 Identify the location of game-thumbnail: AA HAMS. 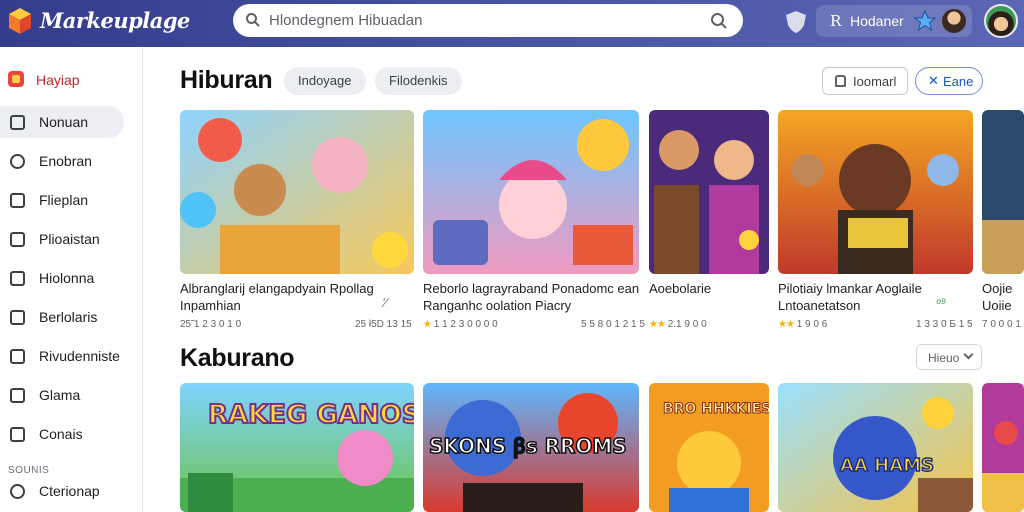
(875, 447).